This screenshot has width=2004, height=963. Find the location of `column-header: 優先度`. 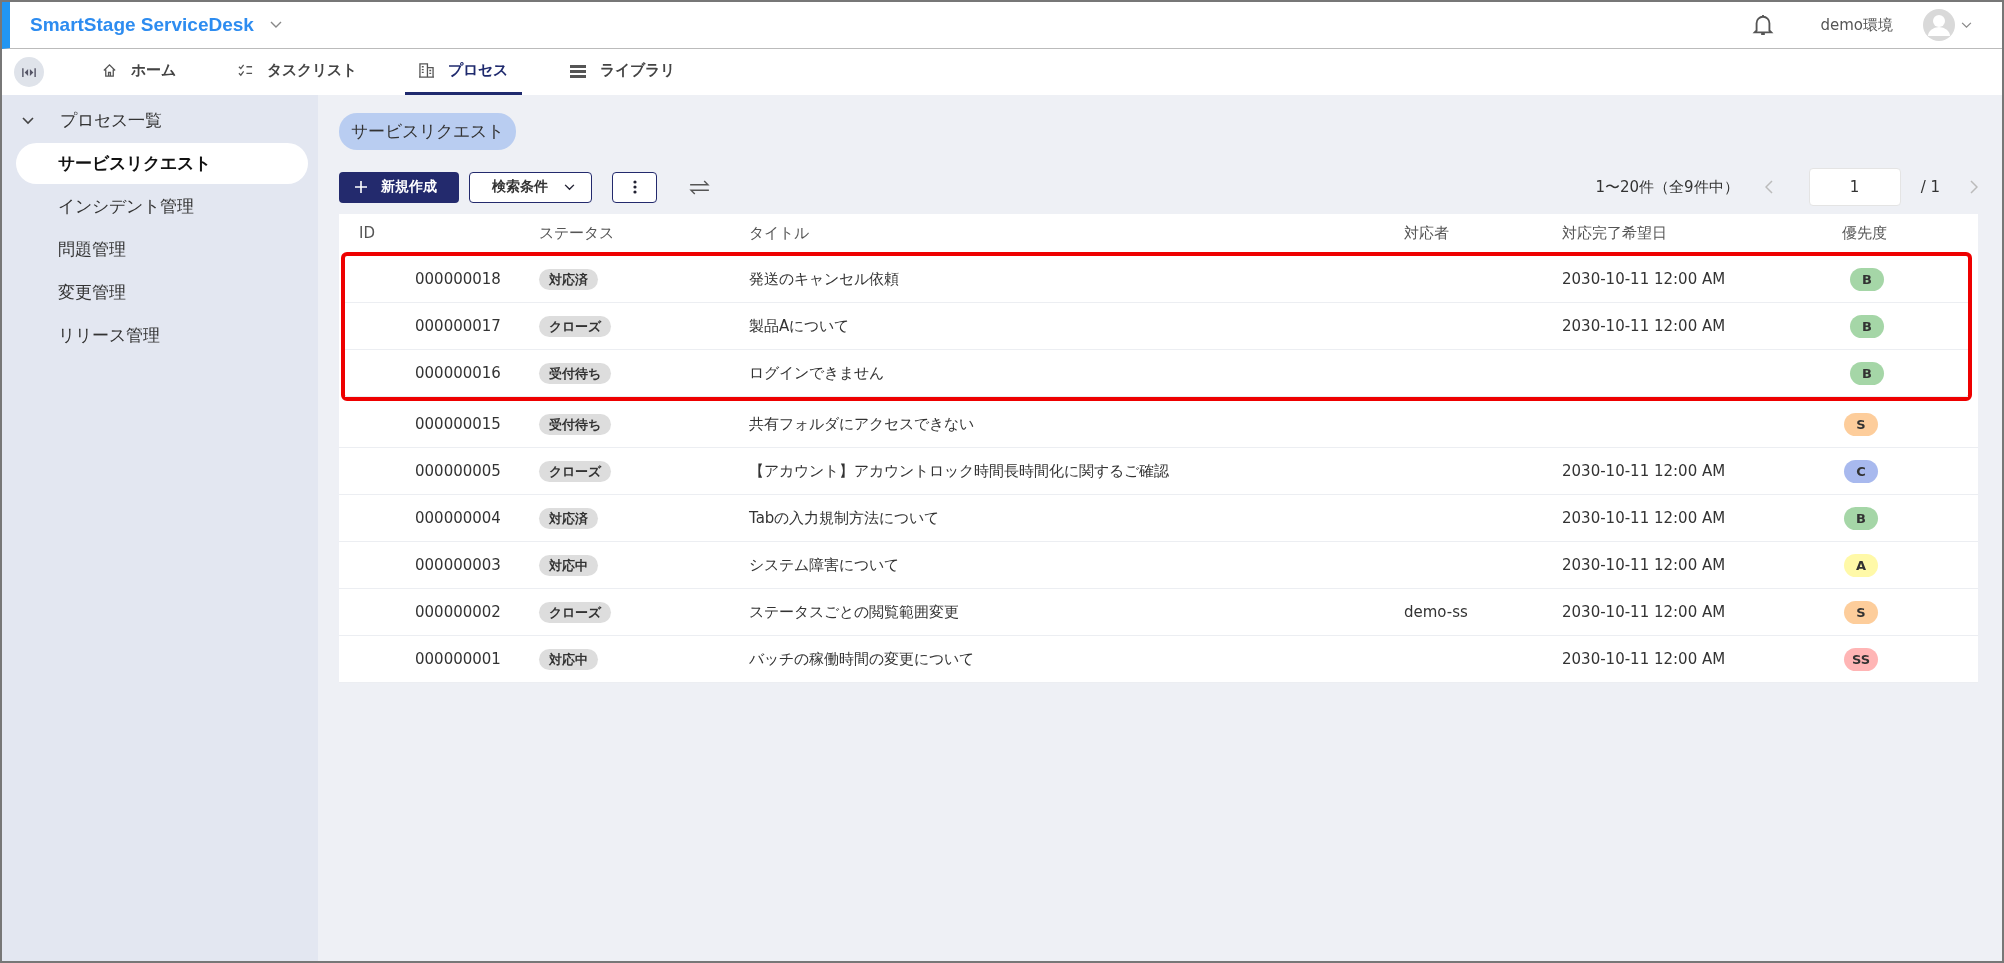

column-header: 優先度 is located at coordinates (1865, 233).